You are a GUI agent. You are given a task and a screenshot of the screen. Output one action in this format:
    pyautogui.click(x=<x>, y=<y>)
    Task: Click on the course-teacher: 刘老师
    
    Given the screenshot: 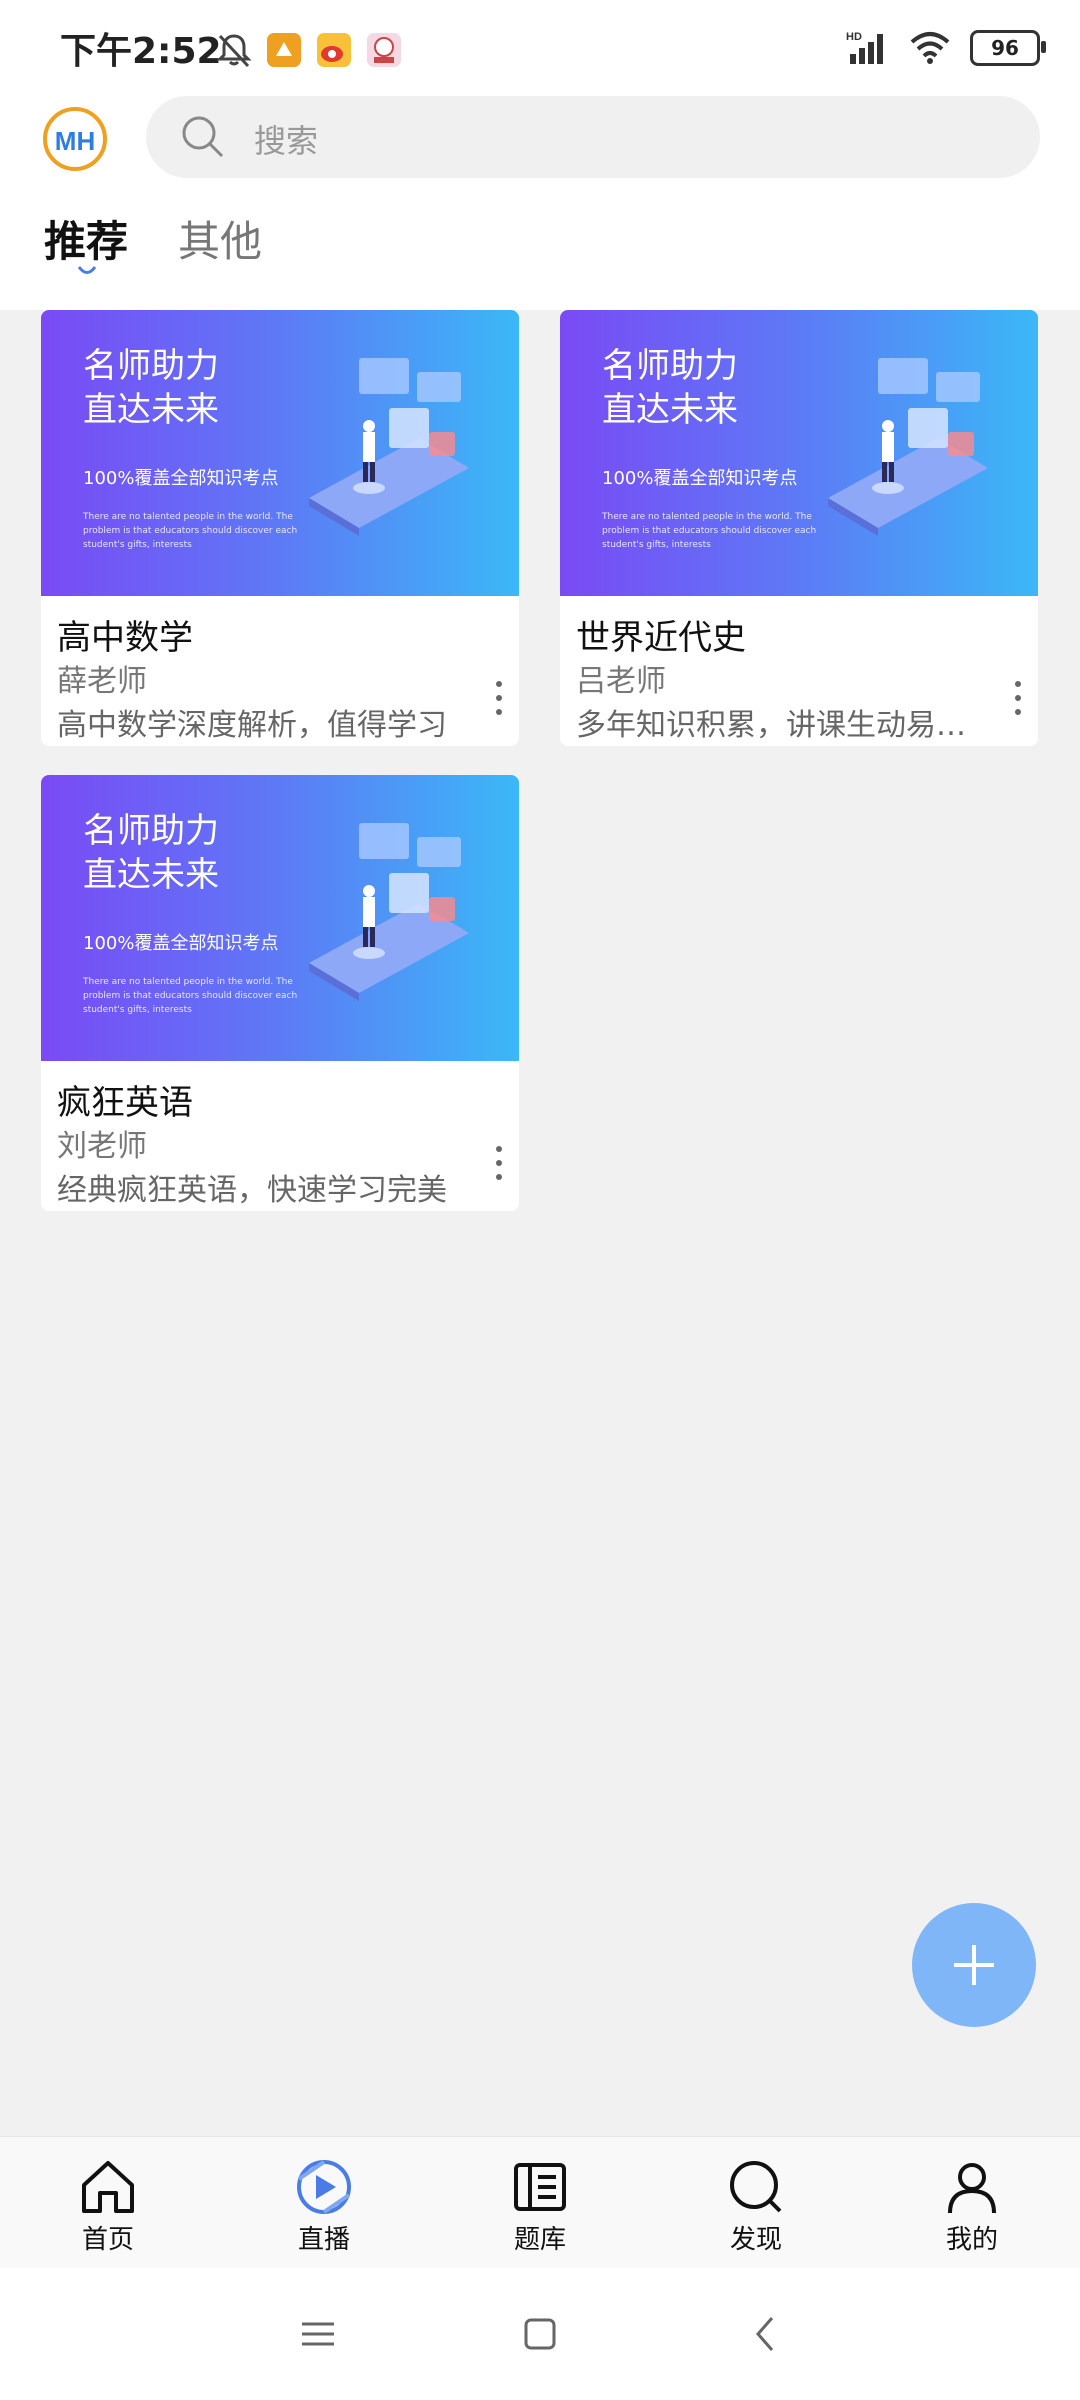 What is the action you would take?
    pyautogui.click(x=102, y=1146)
    